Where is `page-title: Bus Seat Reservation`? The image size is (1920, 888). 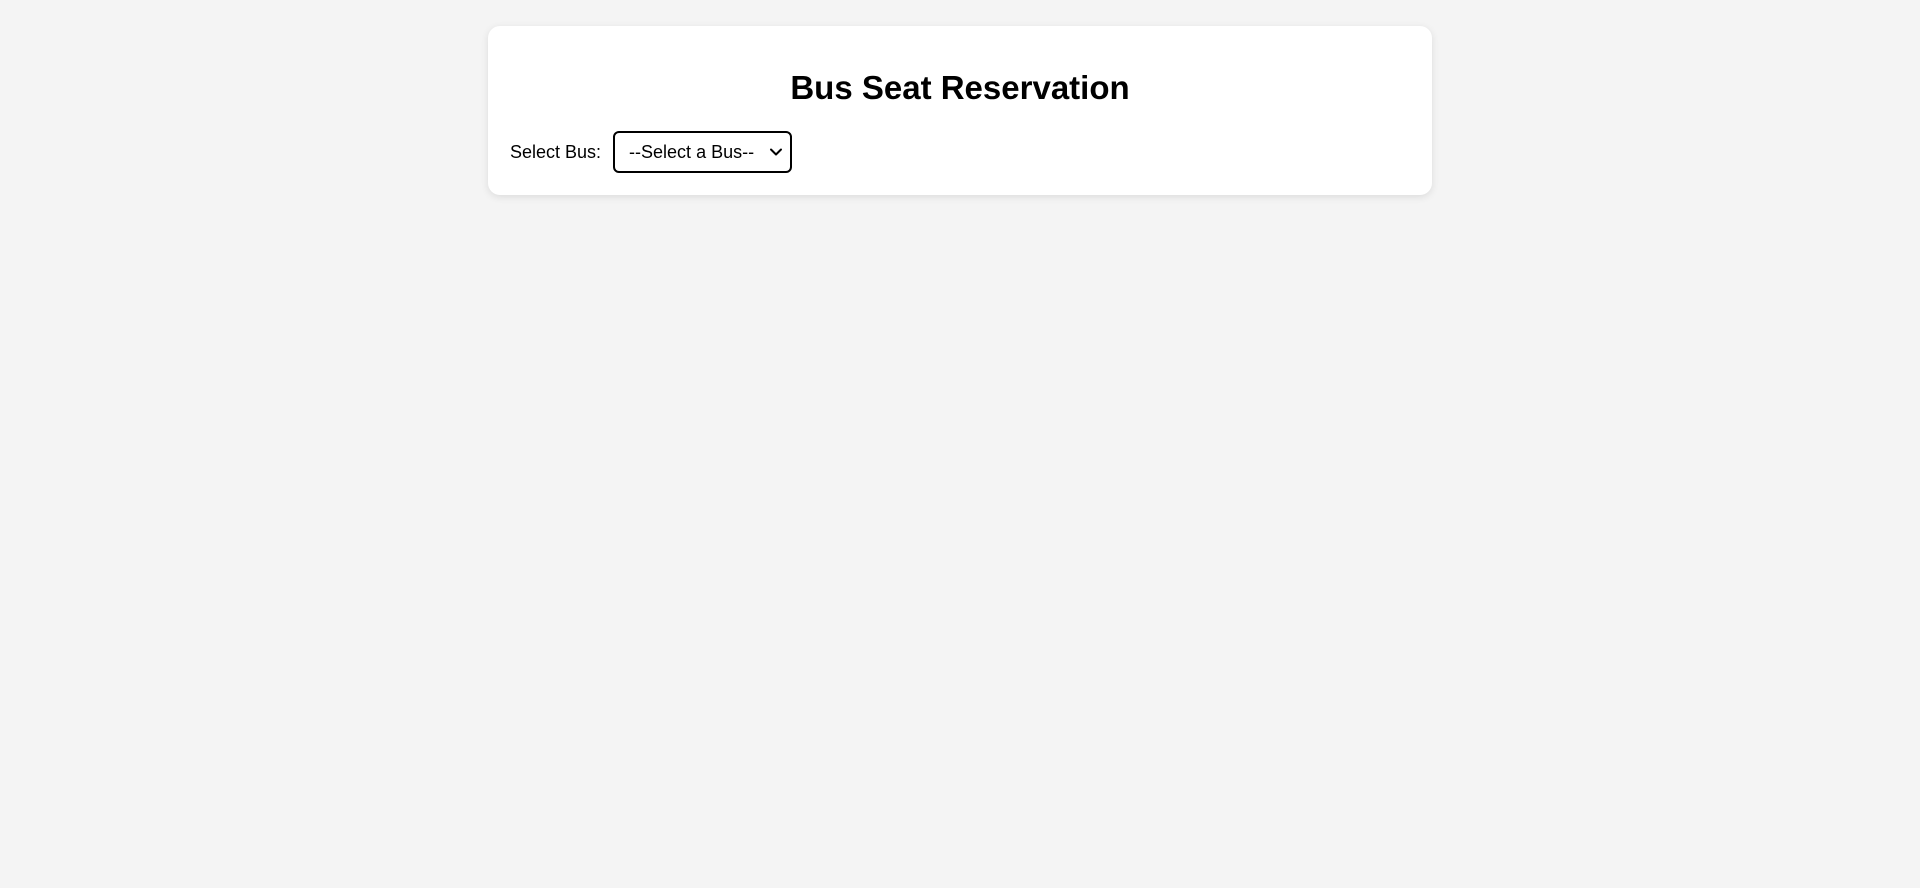 page-title: Bus Seat Reservation is located at coordinates (960, 87).